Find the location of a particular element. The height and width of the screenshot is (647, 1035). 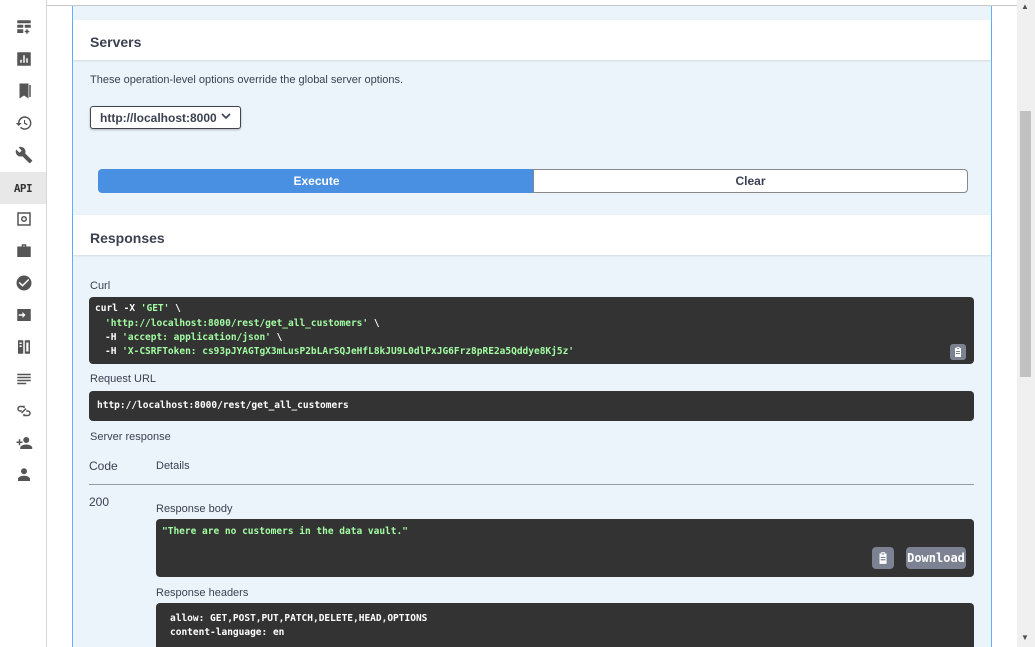

table-add-icon is located at coordinates (24, 27).